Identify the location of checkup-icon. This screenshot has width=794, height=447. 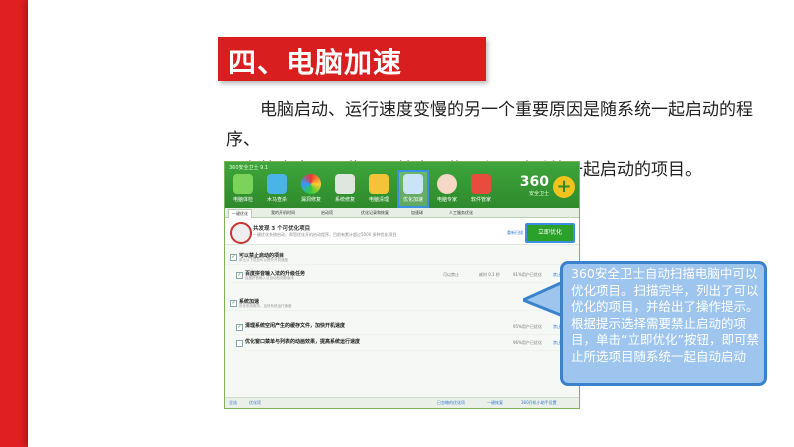
(243, 184).